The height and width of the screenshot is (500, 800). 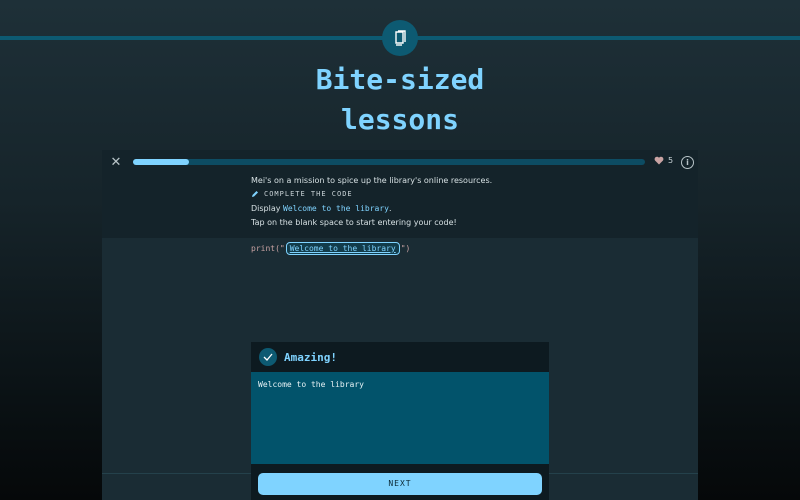 What do you see at coordinates (400, 79) in the screenshot?
I see `hero-line-1: Bite-sized` at bounding box center [400, 79].